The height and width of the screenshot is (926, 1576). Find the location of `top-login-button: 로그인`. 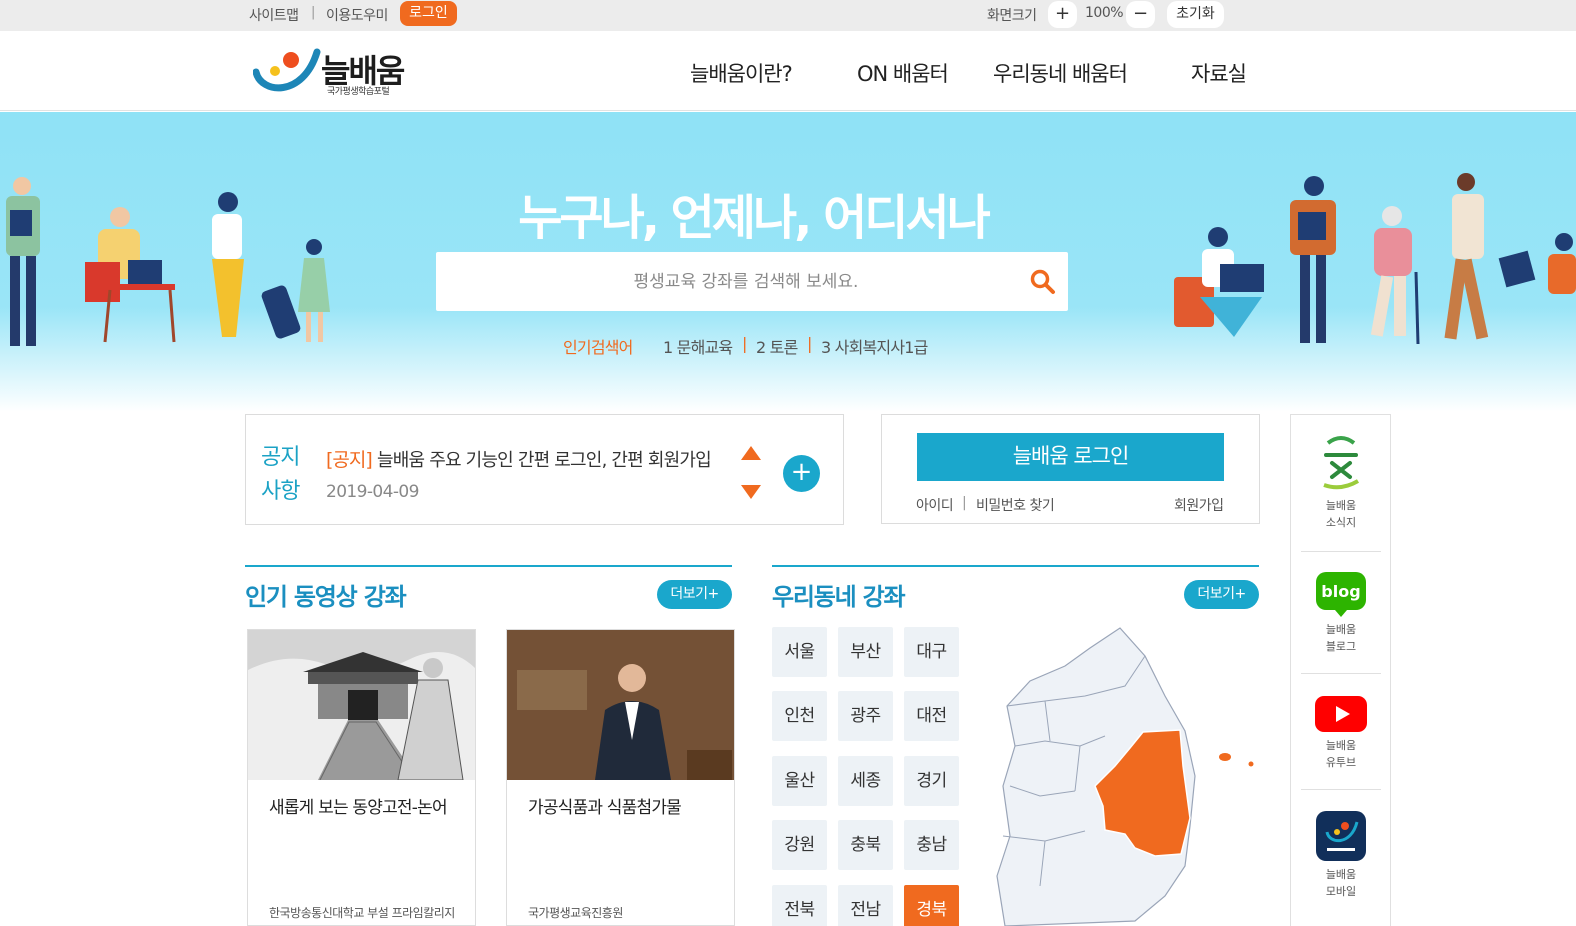

top-login-button: 로그인 is located at coordinates (428, 13).